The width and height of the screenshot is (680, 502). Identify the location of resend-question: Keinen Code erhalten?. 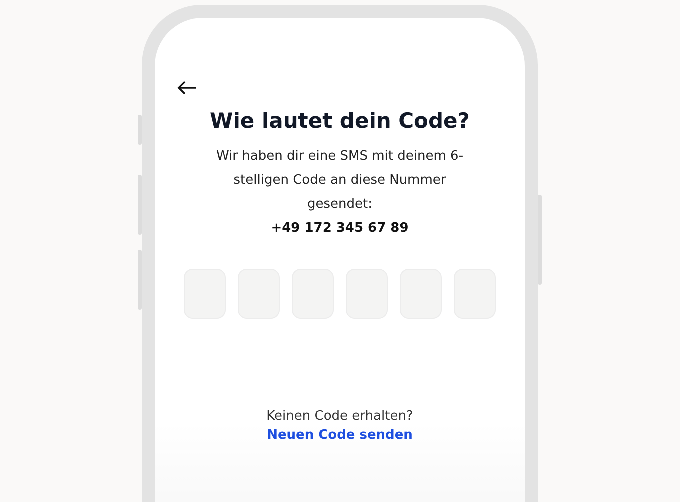
(340, 416).